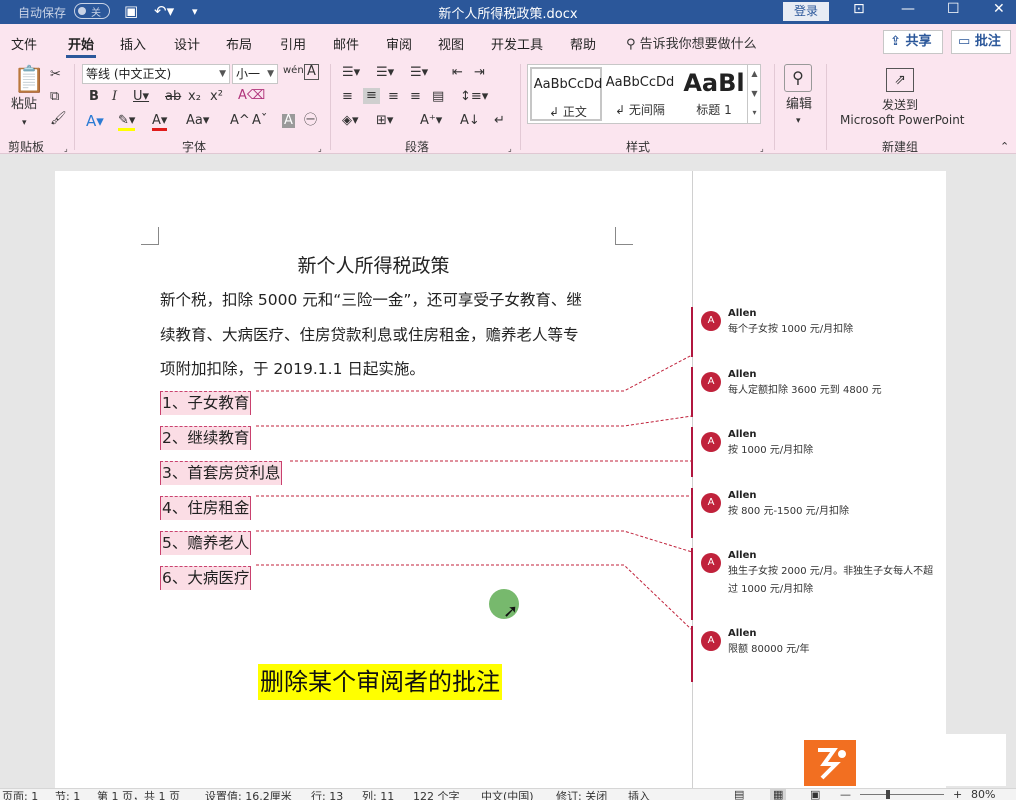 The width and height of the screenshot is (1016, 800). What do you see at coordinates (470, 121) in the screenshot?
I see `sort-icon: A↓` at bounding box center [470, 121].